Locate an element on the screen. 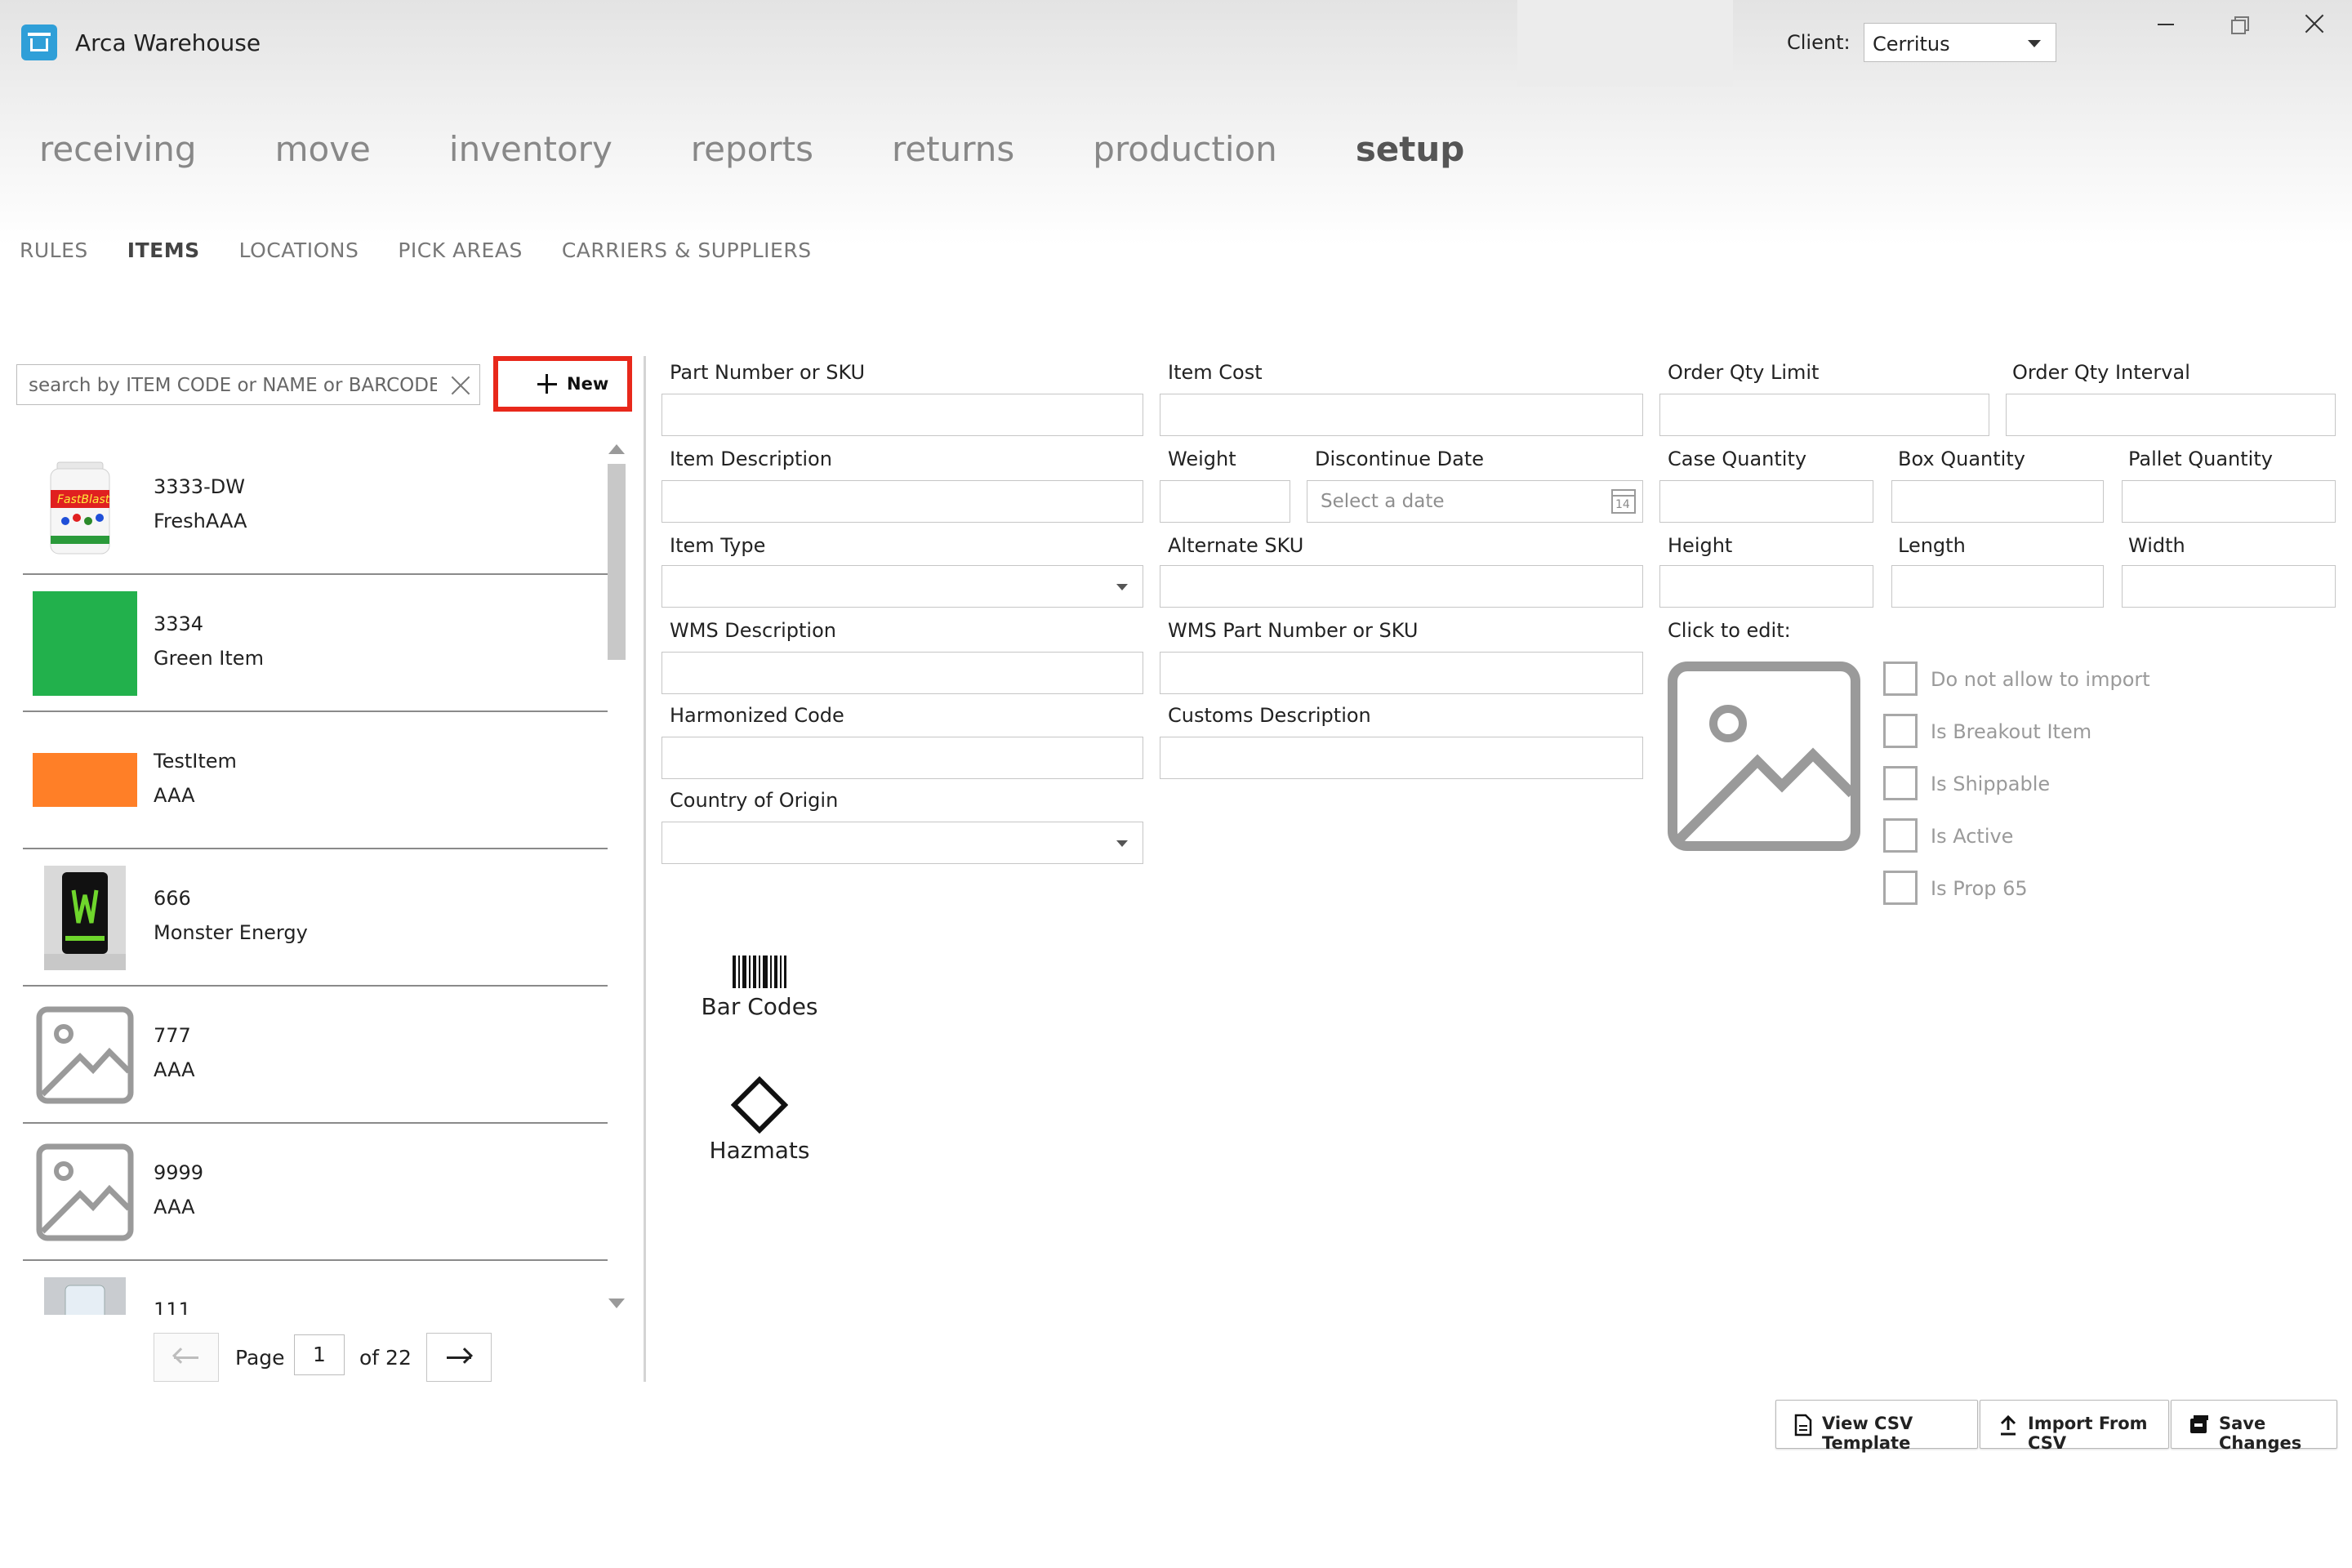 Image resolution: width=2352 pixels, height=1568 pixels. list-item: 3334 Green Item is located at coordinates (315, 643).